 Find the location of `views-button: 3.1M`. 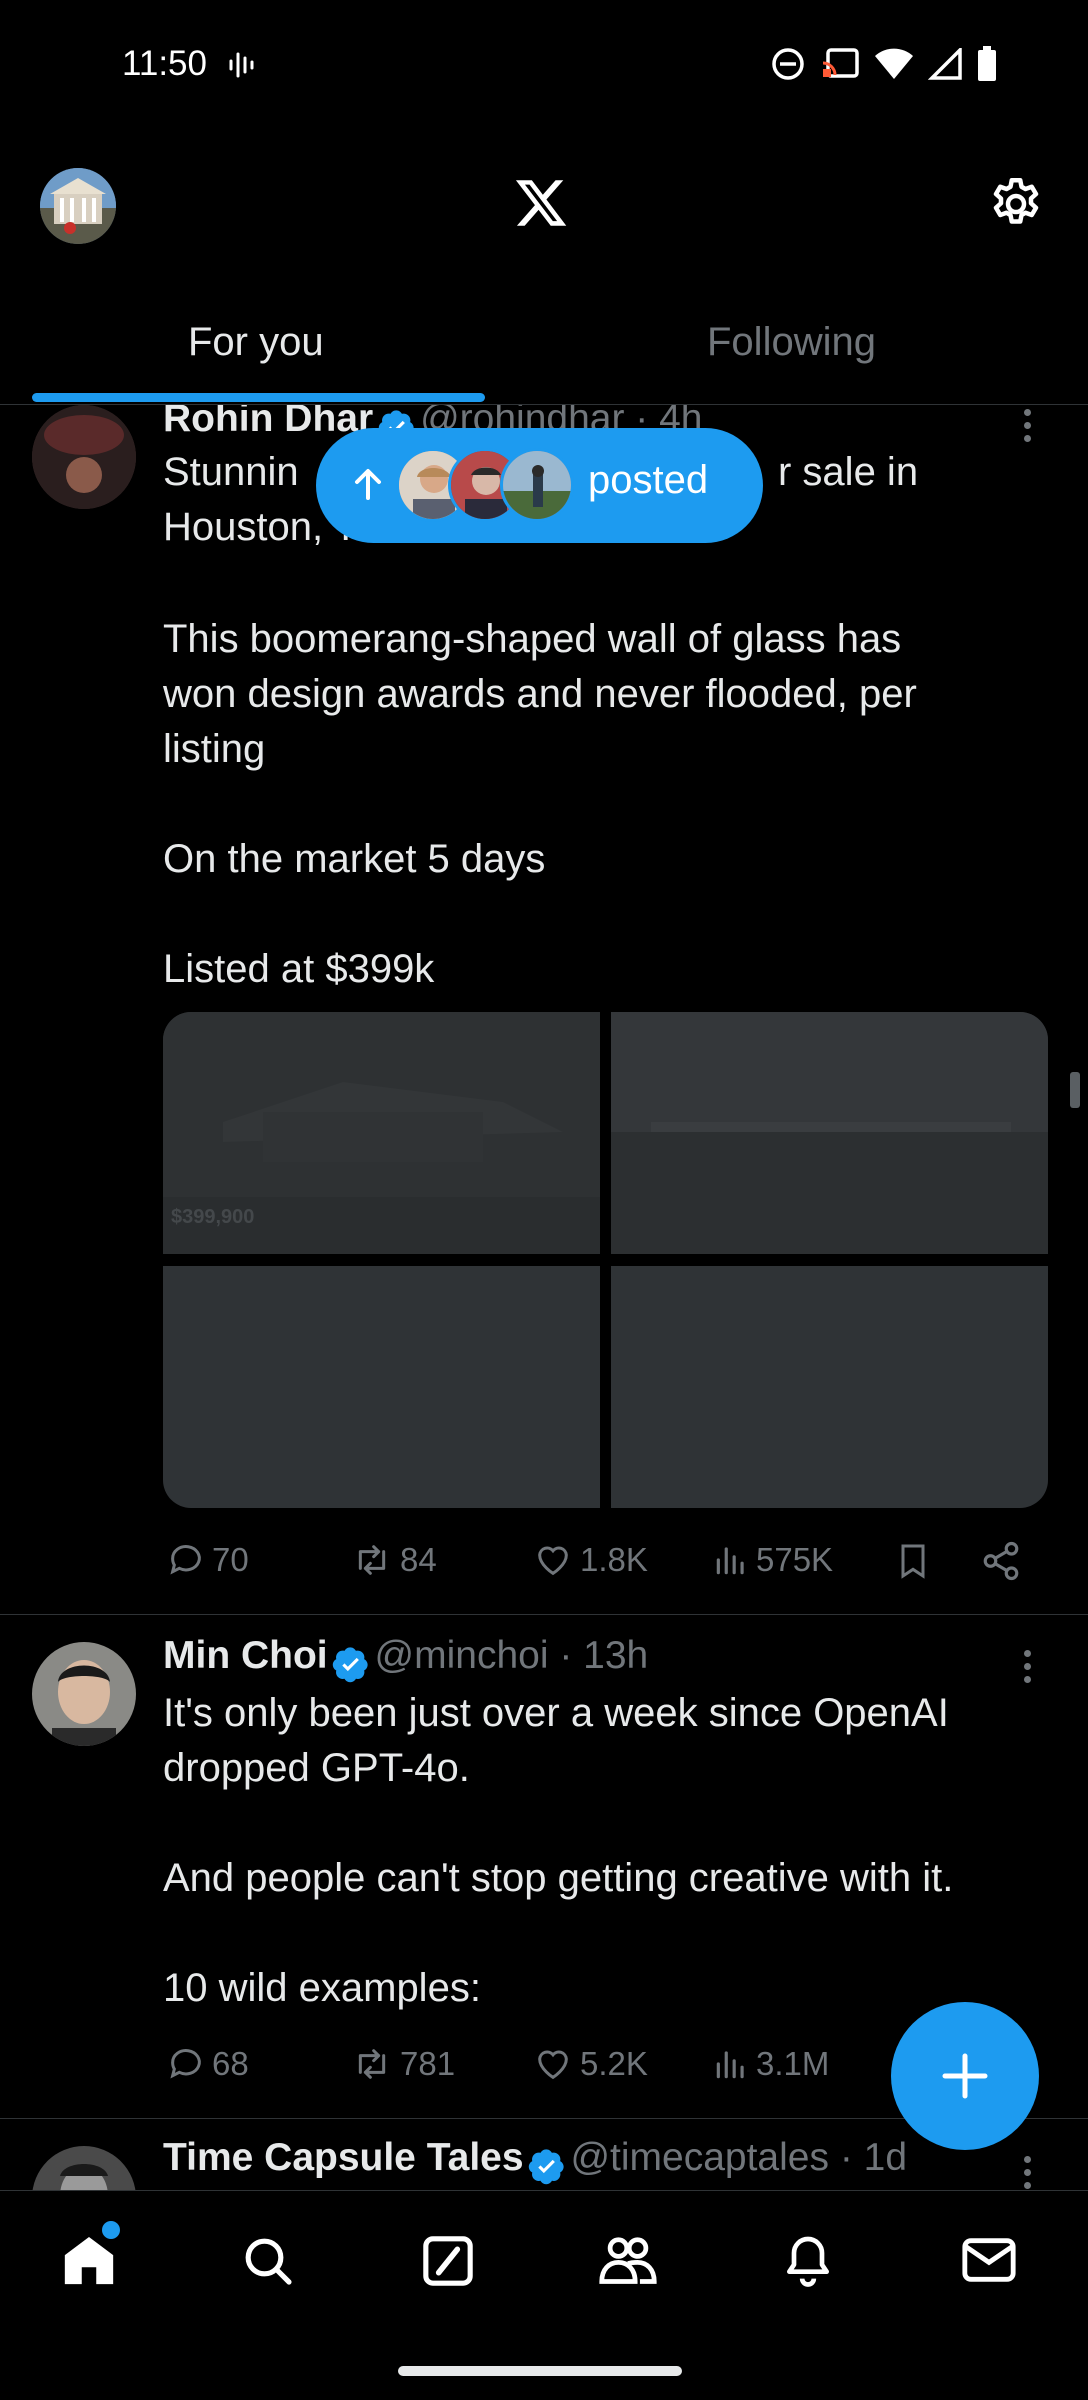

views-button: 3.1M is located at coordinates (770, 2064).